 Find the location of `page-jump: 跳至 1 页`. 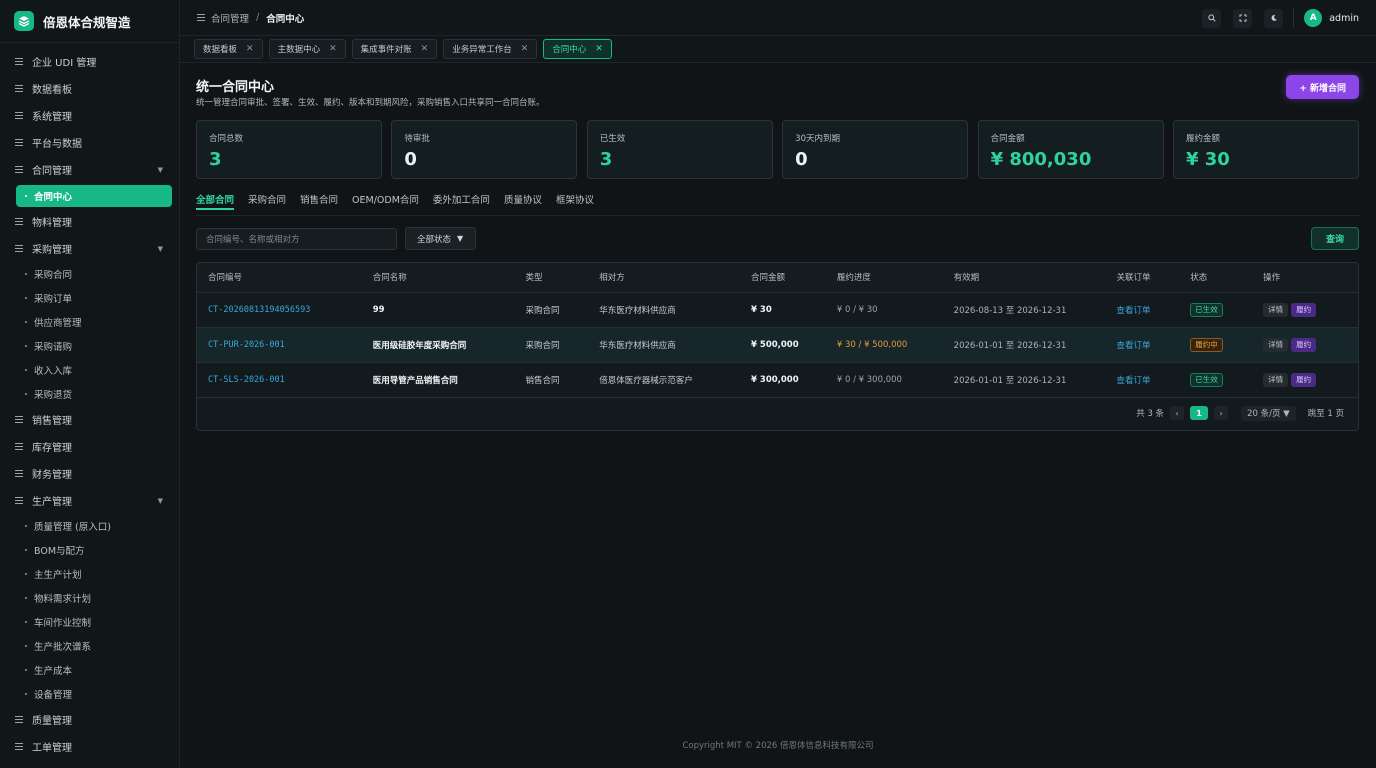

page-jump: 跳至 1 页 is located at coordinates (1326, 413).